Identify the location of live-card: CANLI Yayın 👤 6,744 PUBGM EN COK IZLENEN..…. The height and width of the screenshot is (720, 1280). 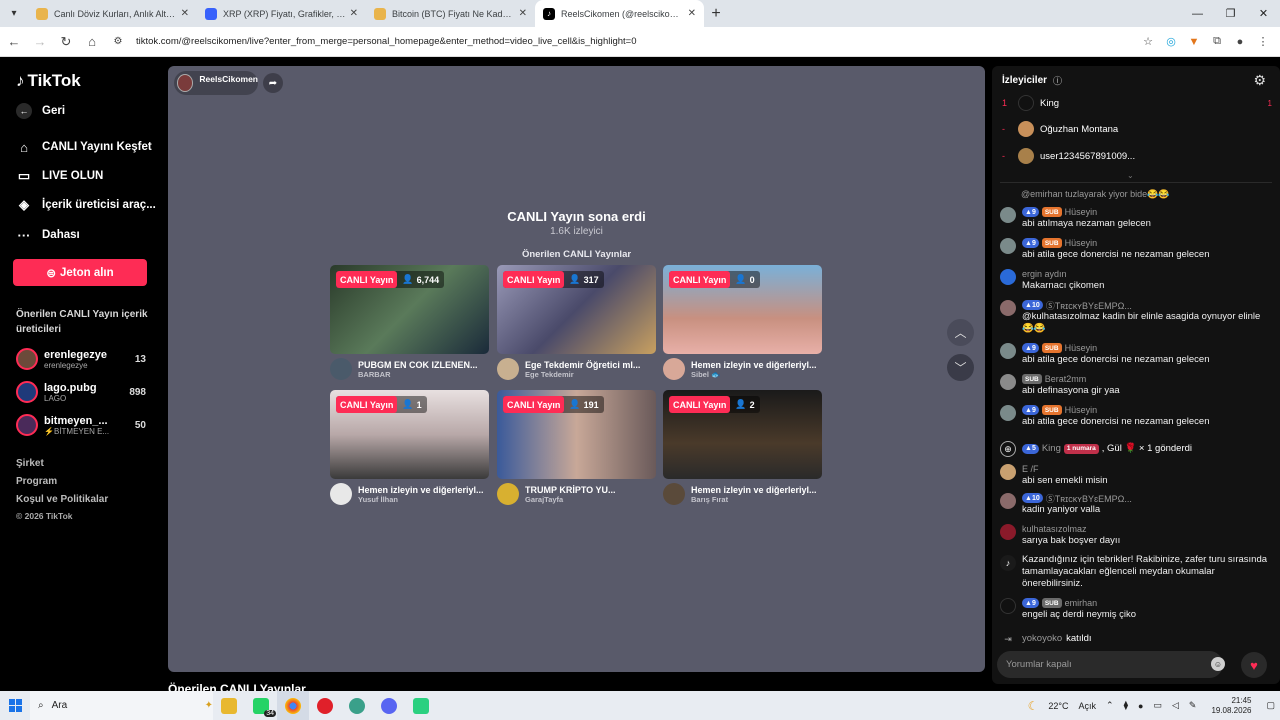
(409, 322).